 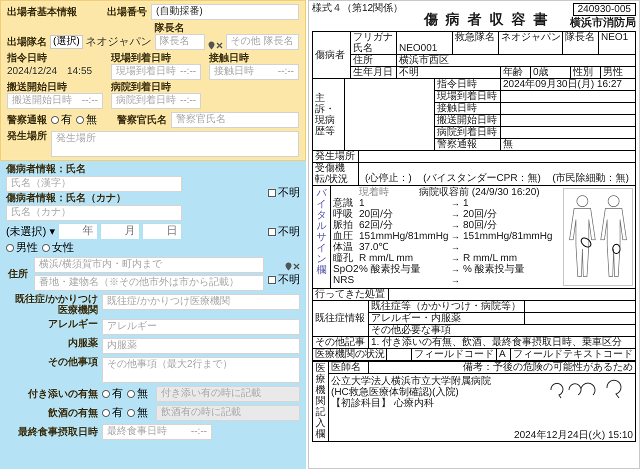 What do you see at coordinates (179, 42) in the screenshot?
I see `input-field: 隊長名` at bounding box center [179, 42].